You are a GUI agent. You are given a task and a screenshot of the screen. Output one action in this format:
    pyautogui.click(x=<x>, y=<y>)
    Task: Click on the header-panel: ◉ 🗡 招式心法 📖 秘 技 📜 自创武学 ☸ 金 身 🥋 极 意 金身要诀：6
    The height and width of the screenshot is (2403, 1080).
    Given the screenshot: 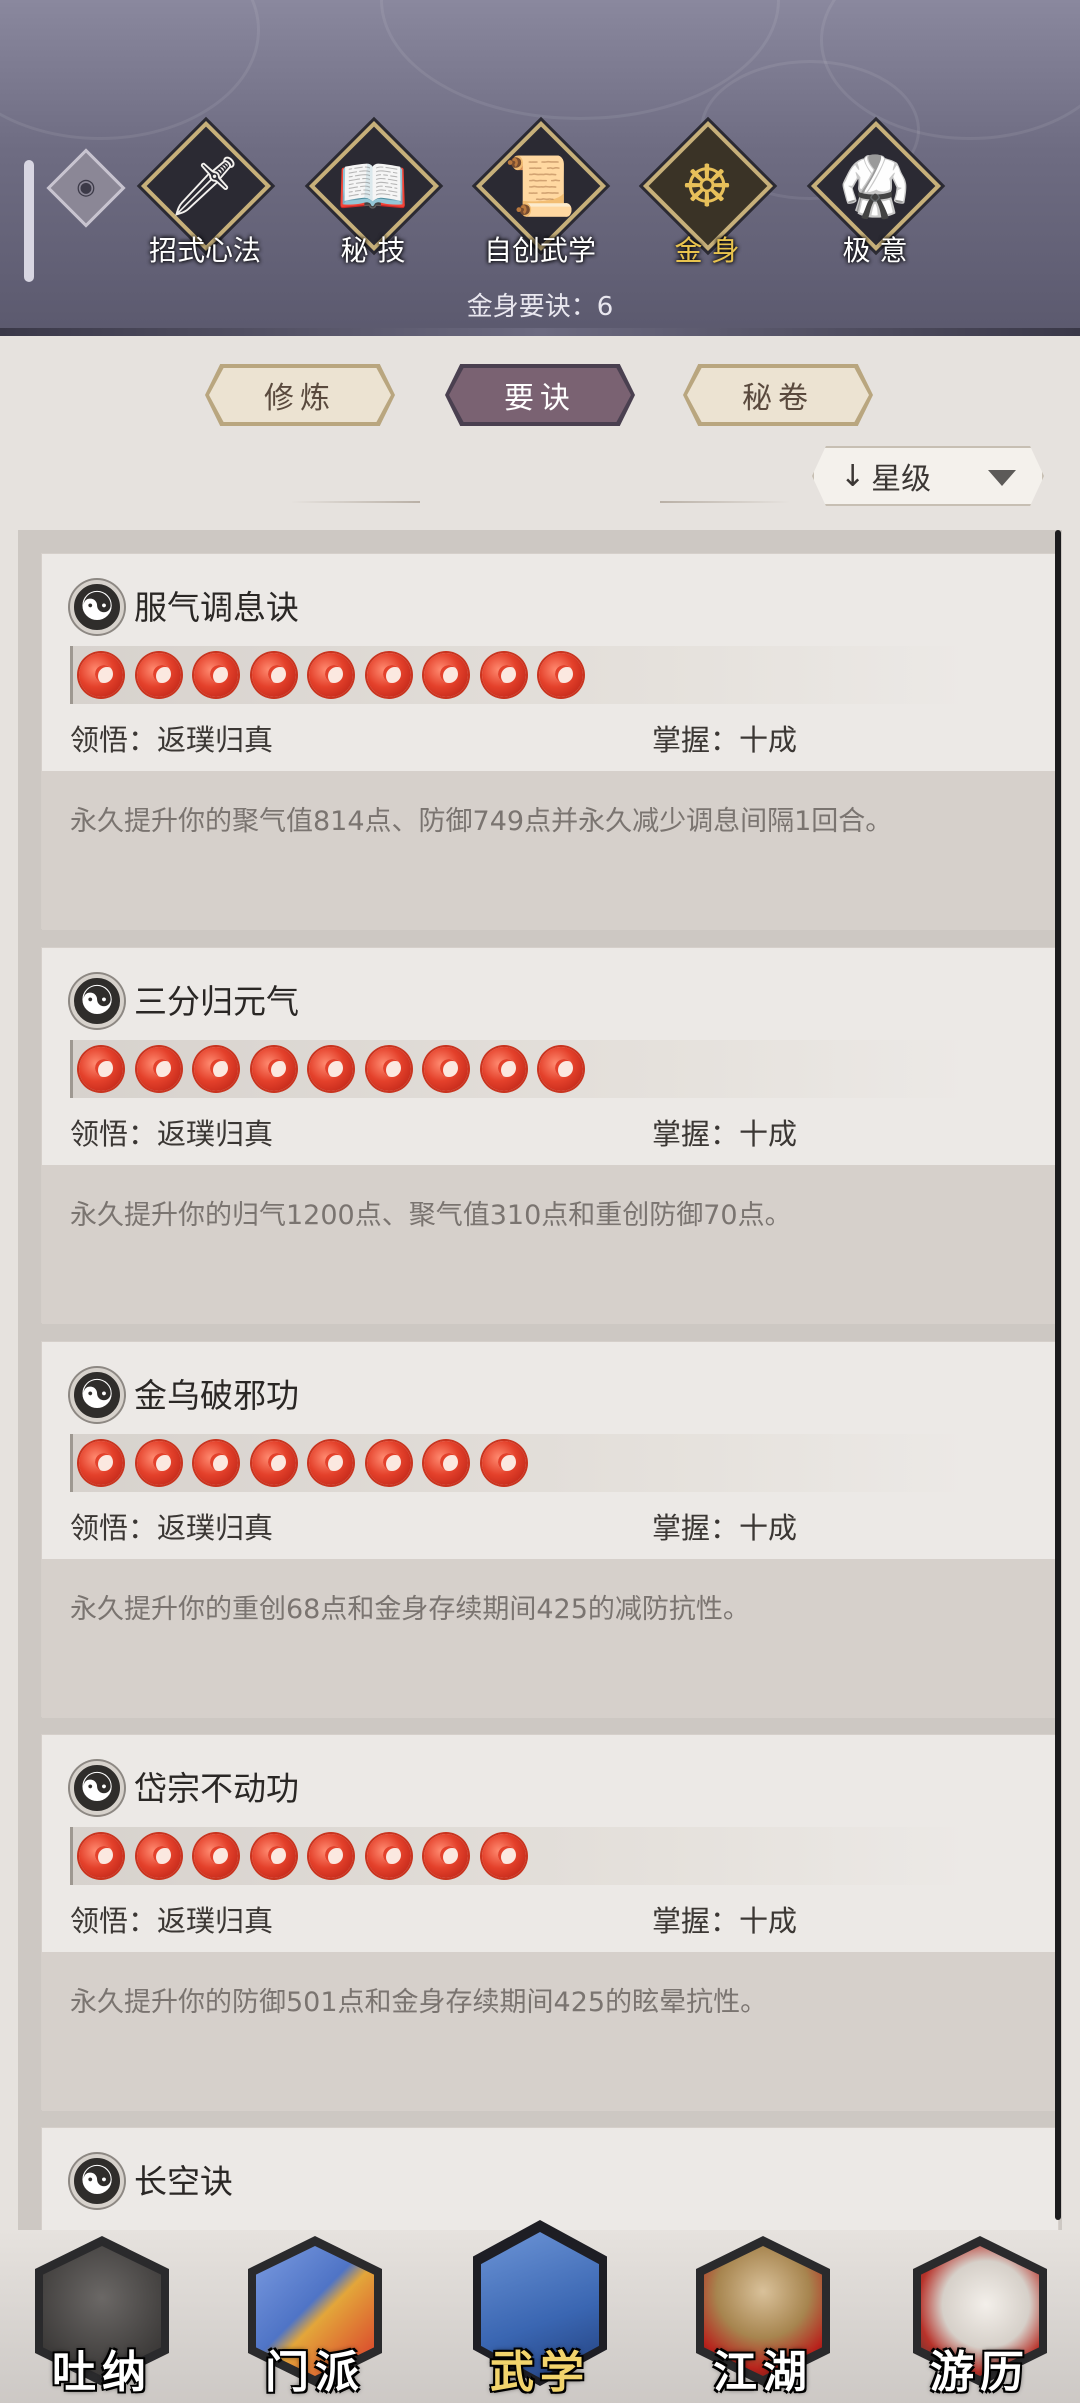 What is the action you would take?
    pyautogui.click(x=540, y=168)
    